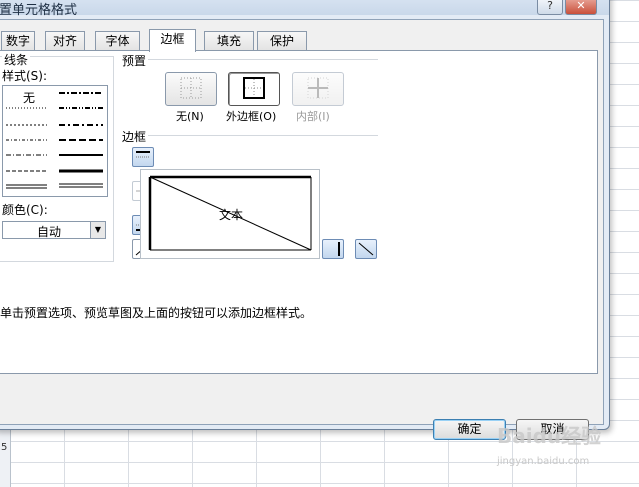 This screenshot has height=487, width=639. I want to click on right-border-icon, so click(339, 249).